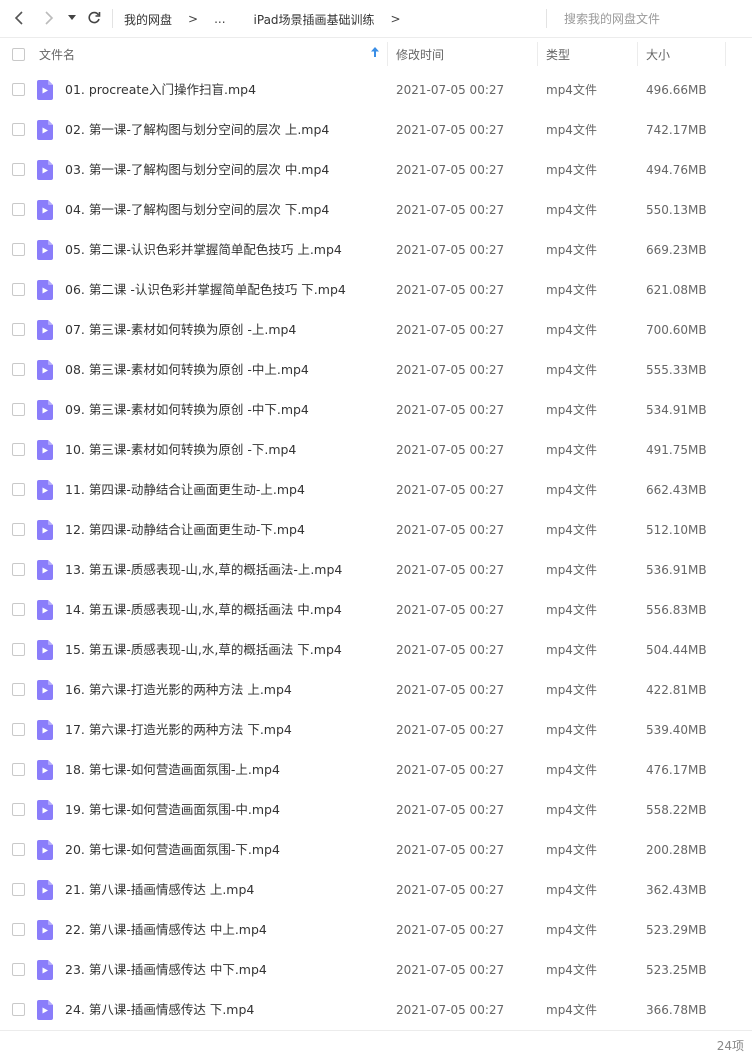 The height and width of the screenshot is (1061, 752). Describe the element at coordinates (658, 54) in the screenshot. I see `column-header-size: 大小` at that location.